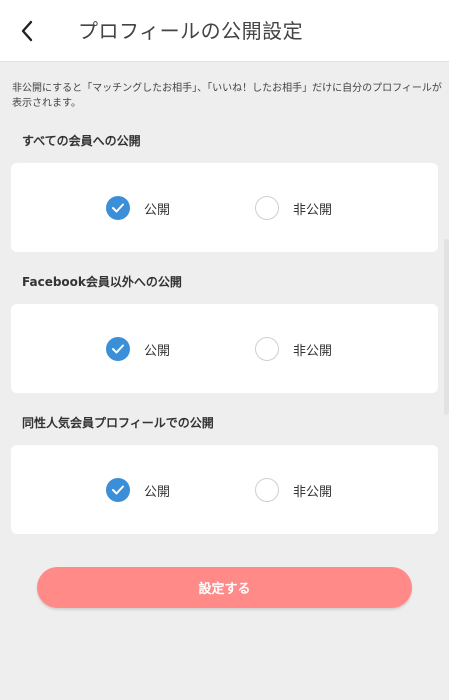 Image resolution: width=449 pixels, height=700 pixels. Describe the element at coordinates (224, 489) in the screenshot. I see `visibility-card-same-sex-popular: 公開 非公開` at that location.